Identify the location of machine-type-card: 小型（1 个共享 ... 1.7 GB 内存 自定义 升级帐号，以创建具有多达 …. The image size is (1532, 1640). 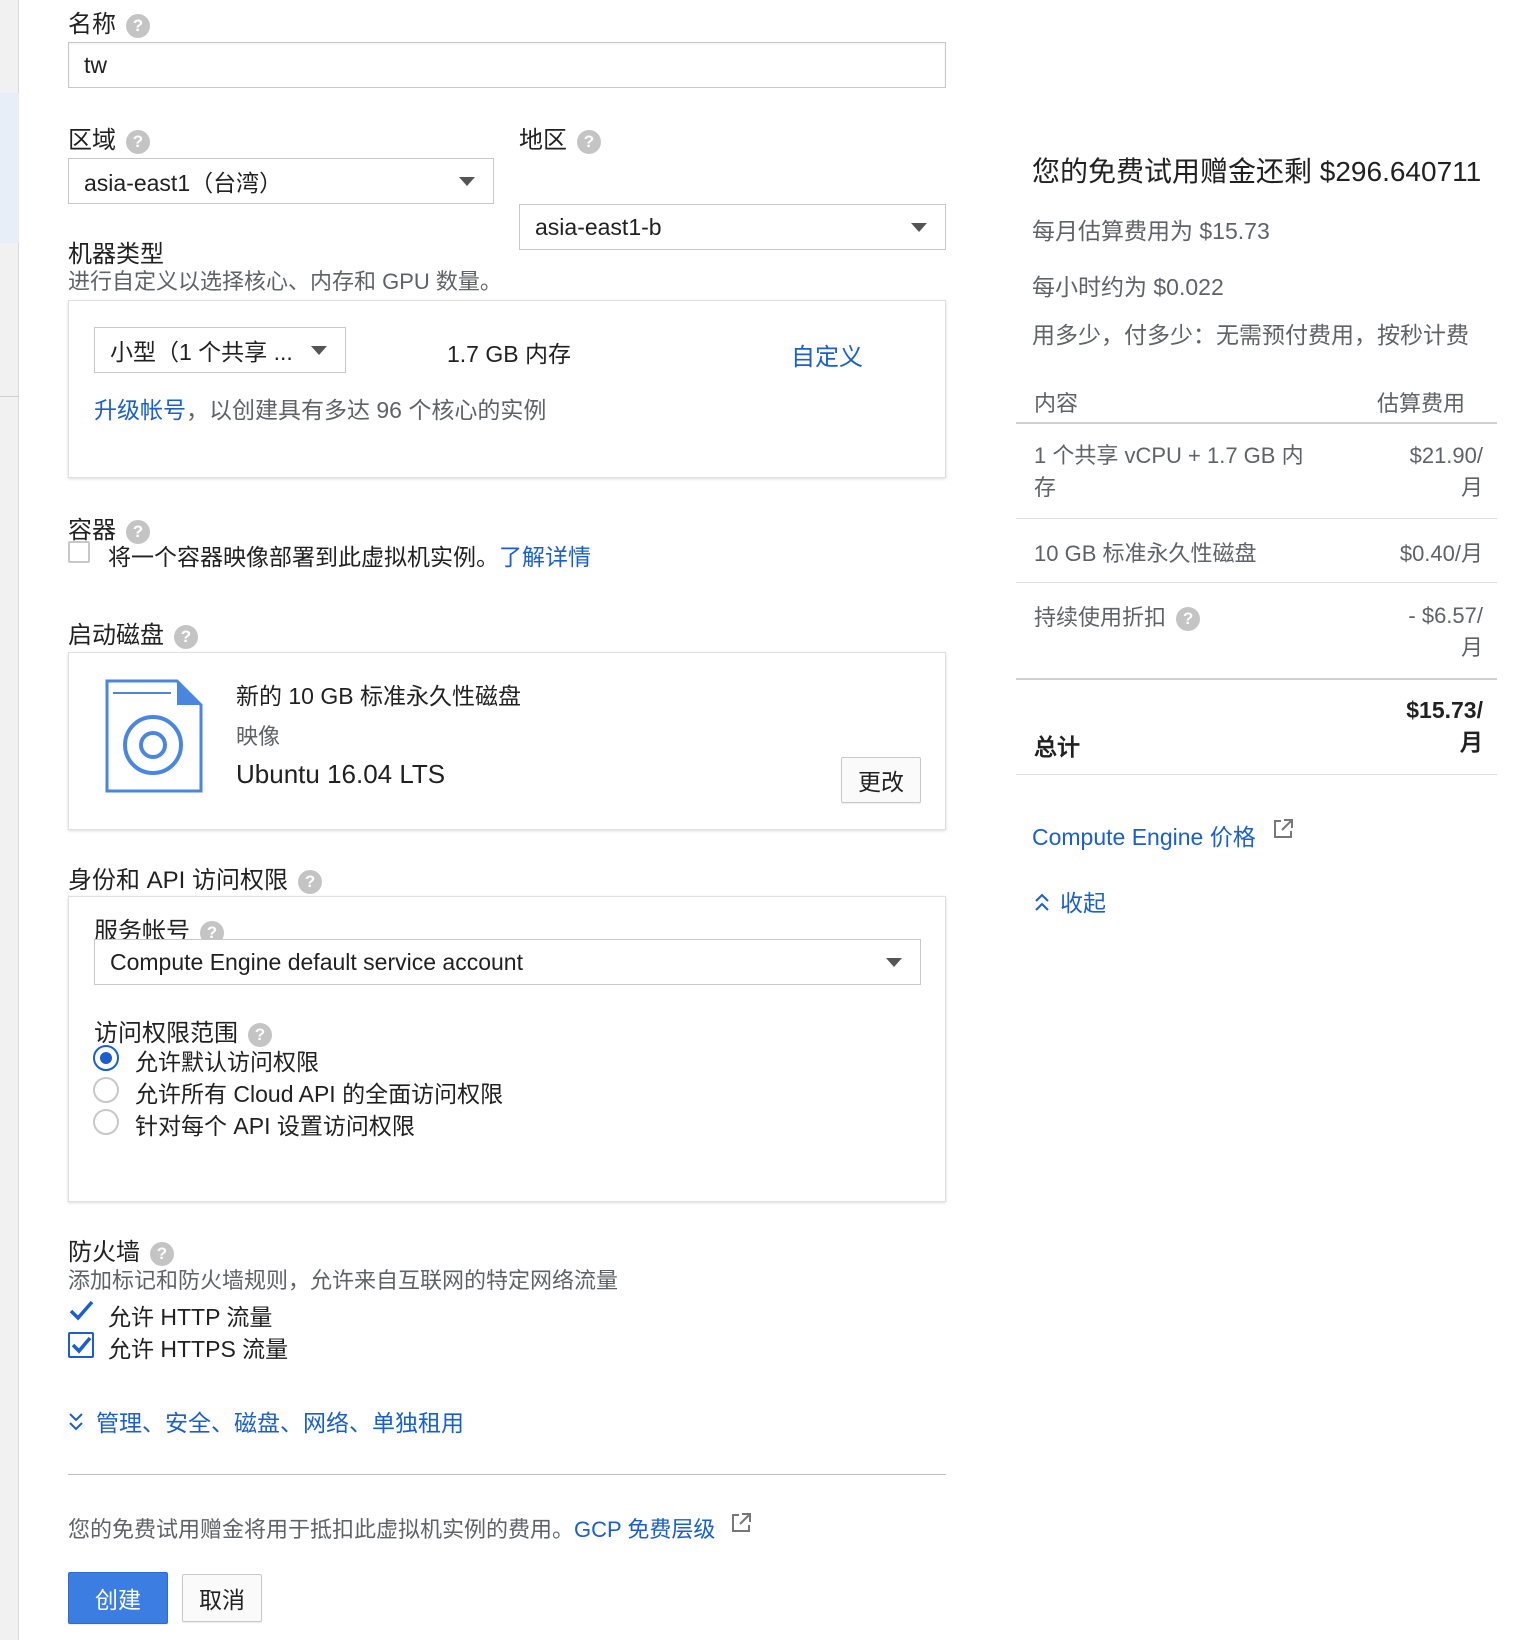
(507, 389).